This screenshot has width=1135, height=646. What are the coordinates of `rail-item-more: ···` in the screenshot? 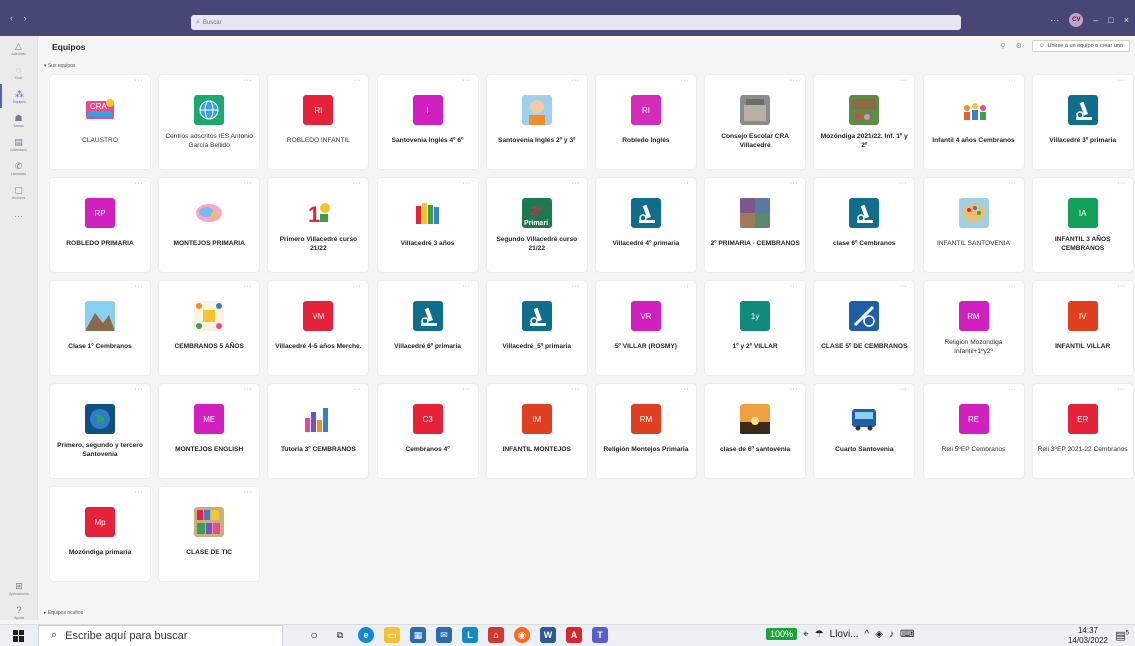 It's located at (18, 216).